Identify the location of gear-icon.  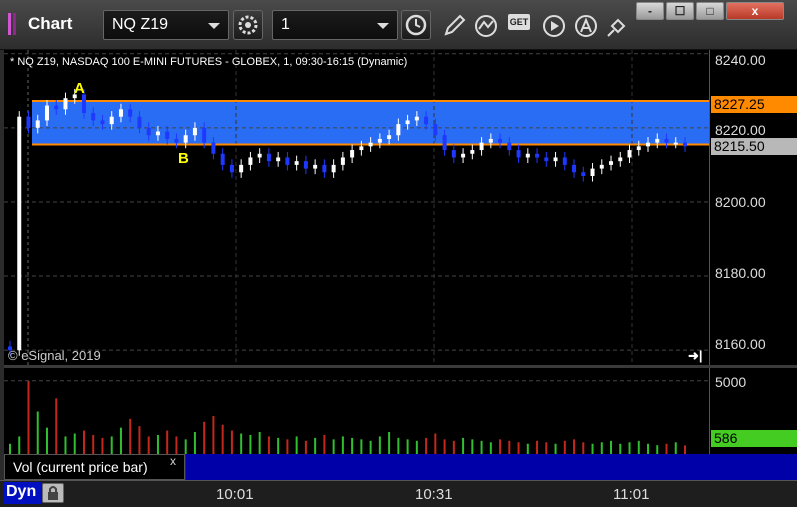
(248, 25).